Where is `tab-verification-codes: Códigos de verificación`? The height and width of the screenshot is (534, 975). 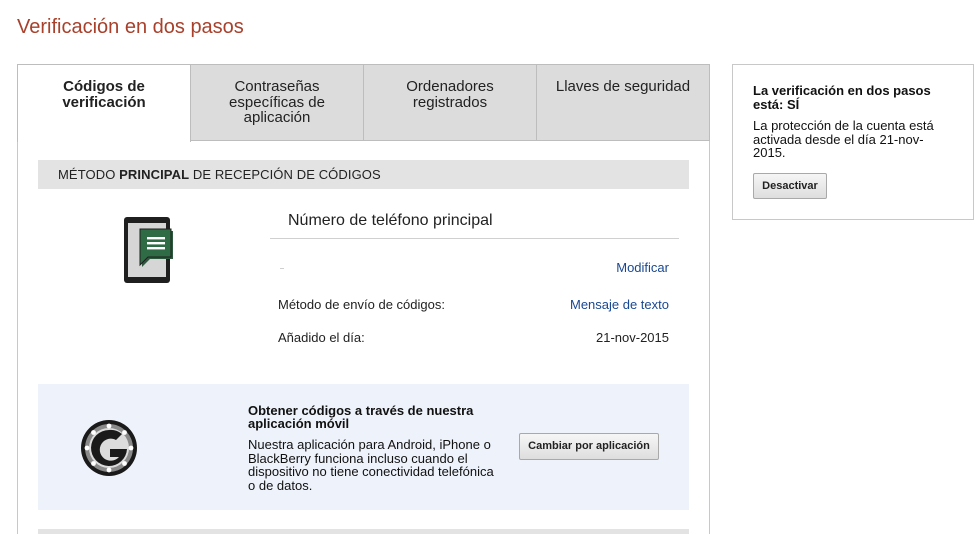 tab-verification-codes: Códigos de verificación is located at coordinates (104, 103).